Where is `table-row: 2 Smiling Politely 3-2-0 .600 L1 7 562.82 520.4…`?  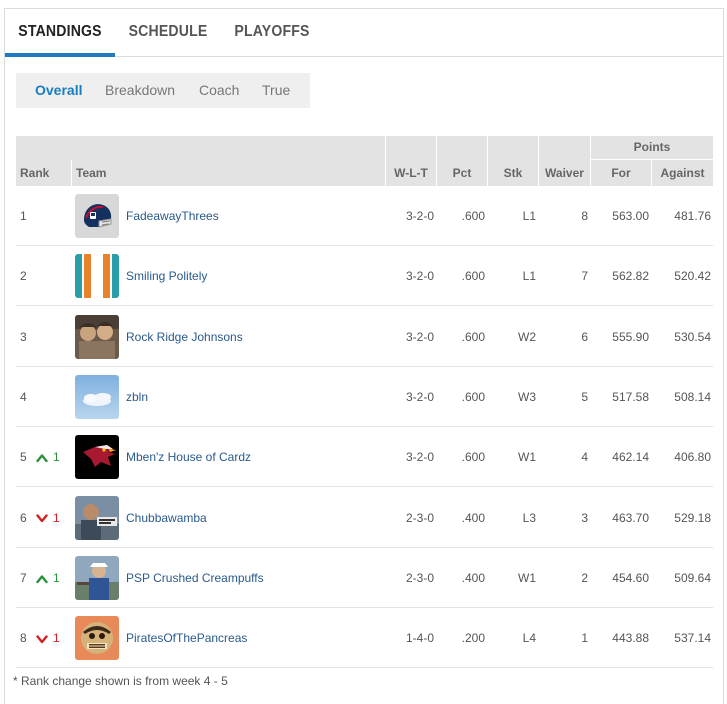 table-row: 2 Smiling Politely 3-2-0 .600 L1 7 562.82 520.4… is located at coordinates (364, 276).